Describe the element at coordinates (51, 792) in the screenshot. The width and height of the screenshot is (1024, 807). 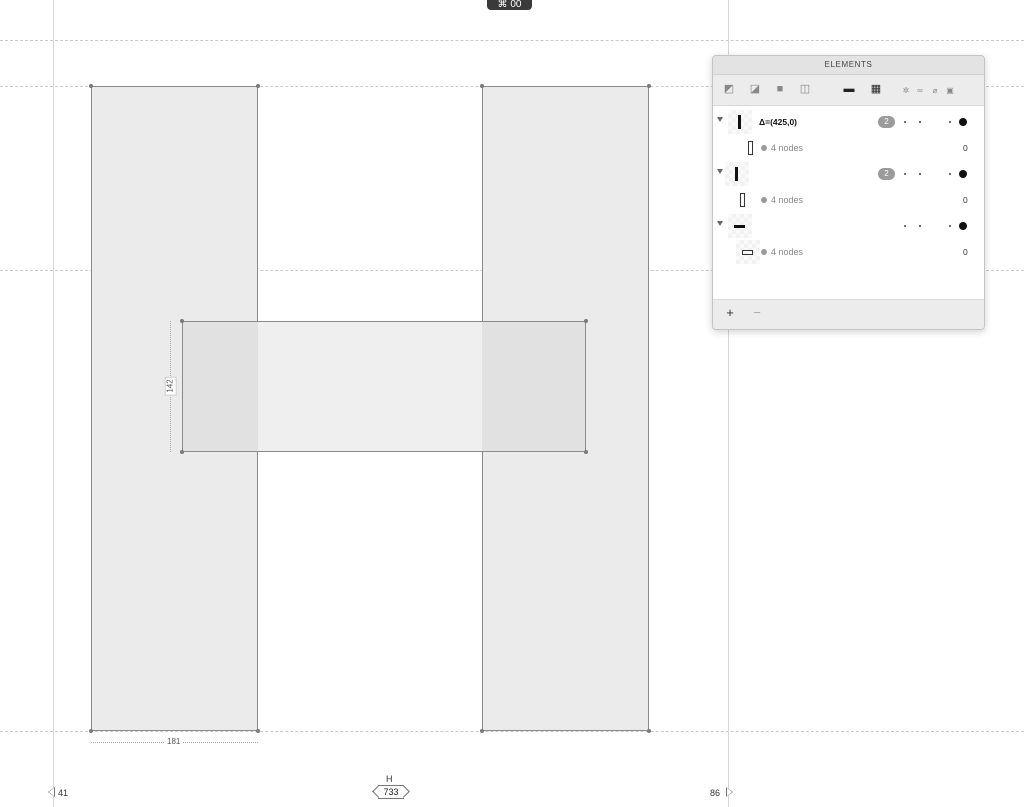
I see `left-sidebearing-handle-icon` at that location.